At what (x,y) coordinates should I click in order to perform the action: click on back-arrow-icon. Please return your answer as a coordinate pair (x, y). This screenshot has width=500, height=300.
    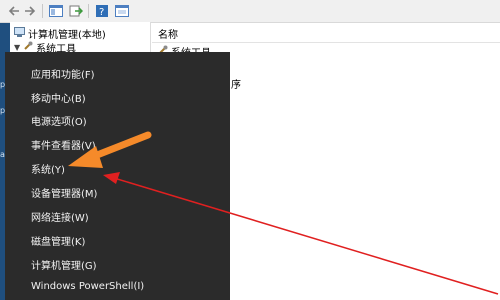
    Looking at the image, I should click on (14, 10).